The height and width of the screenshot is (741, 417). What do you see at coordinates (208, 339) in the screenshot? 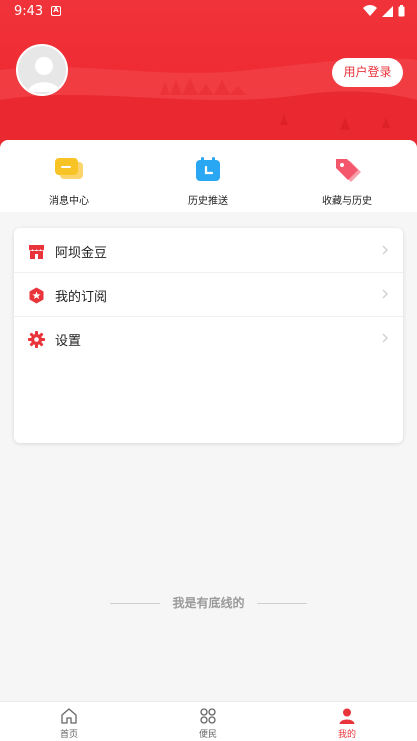
I see `menu-item-settings: 设置` at bounding box center [208, 339].